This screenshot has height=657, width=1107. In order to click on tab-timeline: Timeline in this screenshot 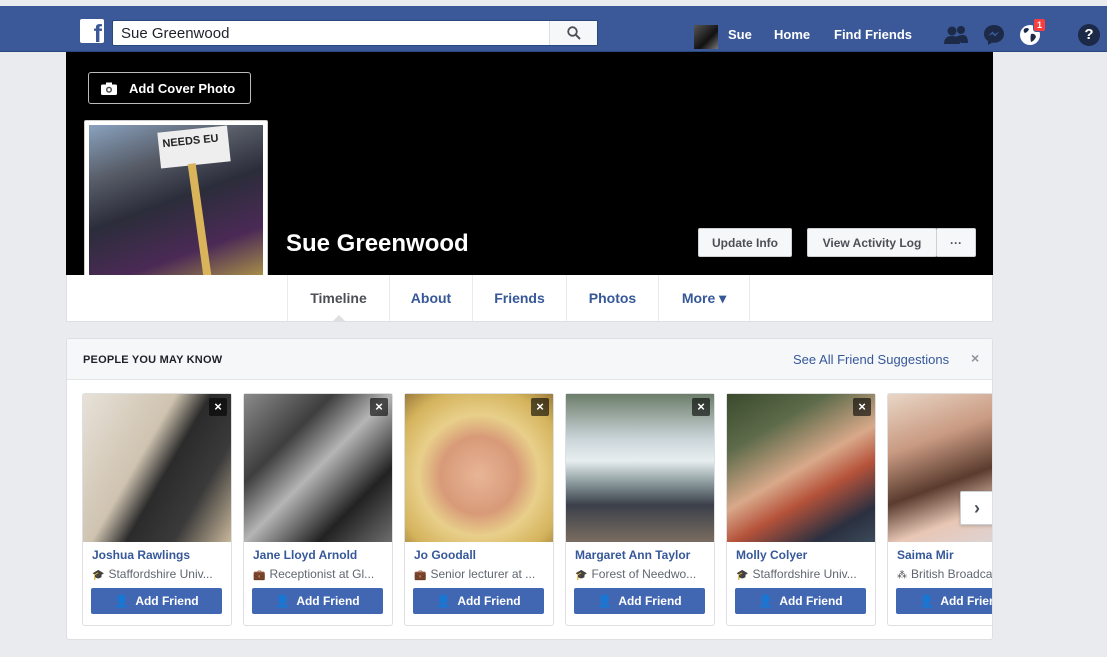, I will do `click(338, 298)`.